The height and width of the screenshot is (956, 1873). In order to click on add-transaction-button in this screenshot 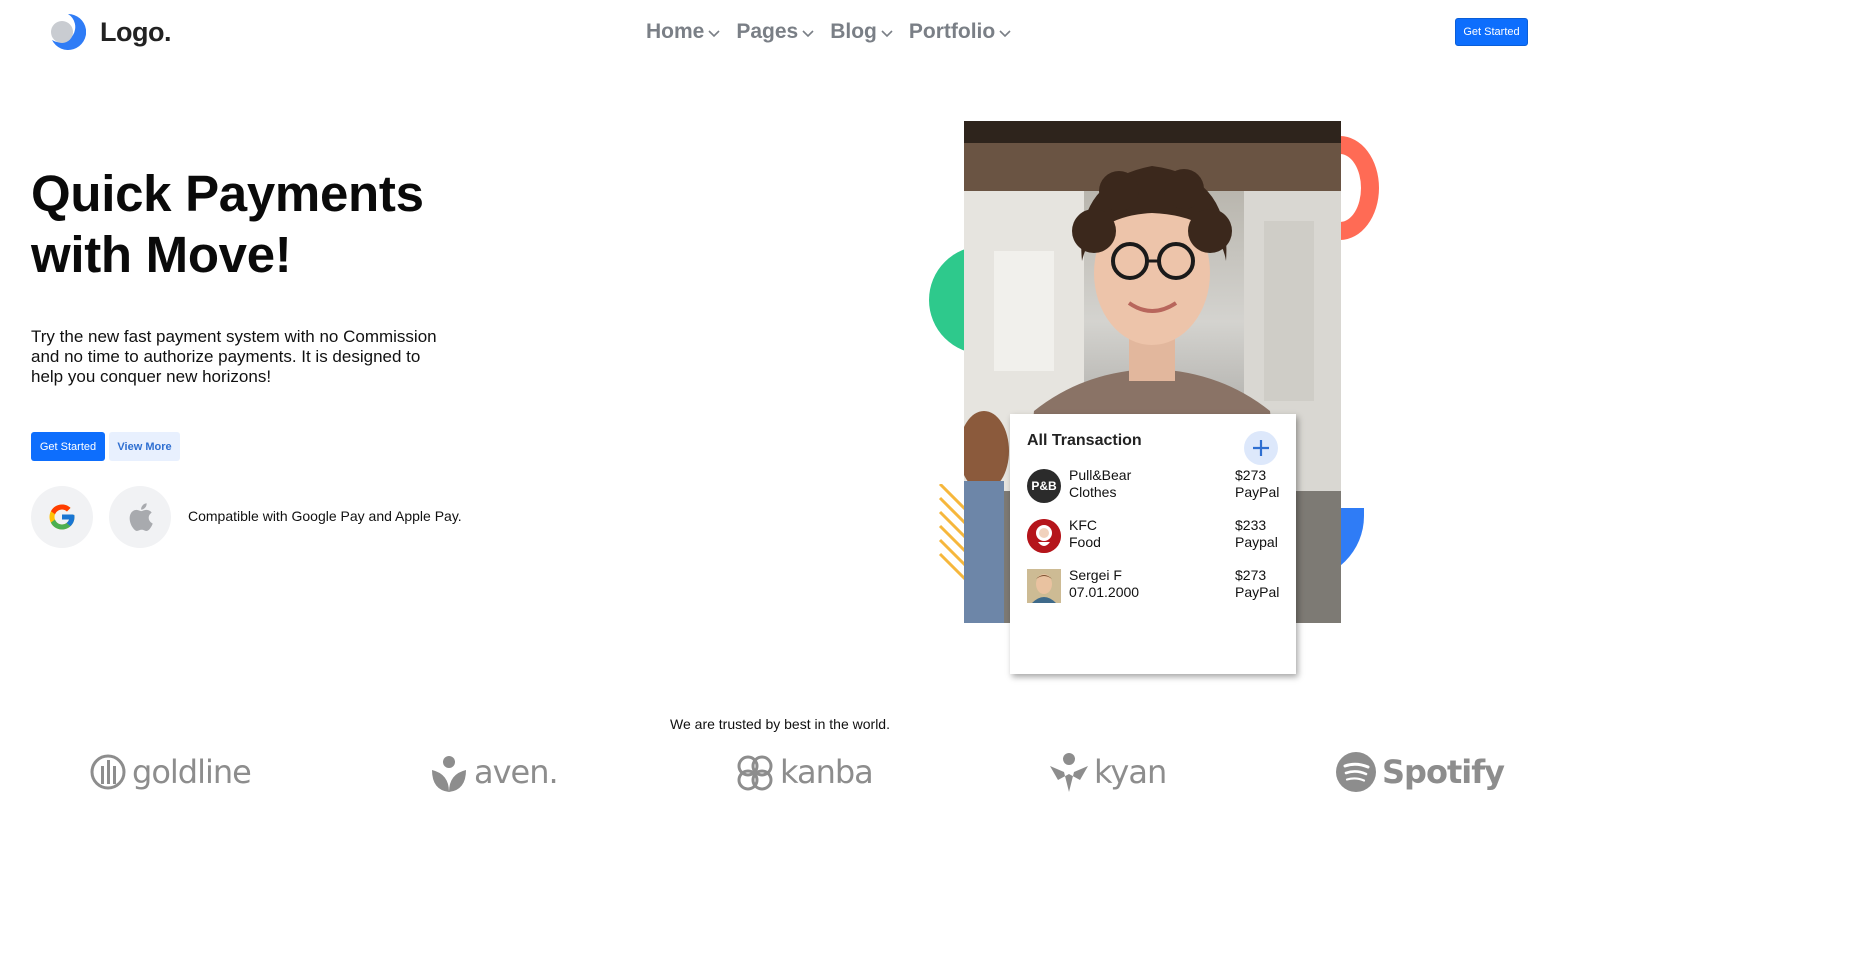, I will do `click(1261, 448)`.